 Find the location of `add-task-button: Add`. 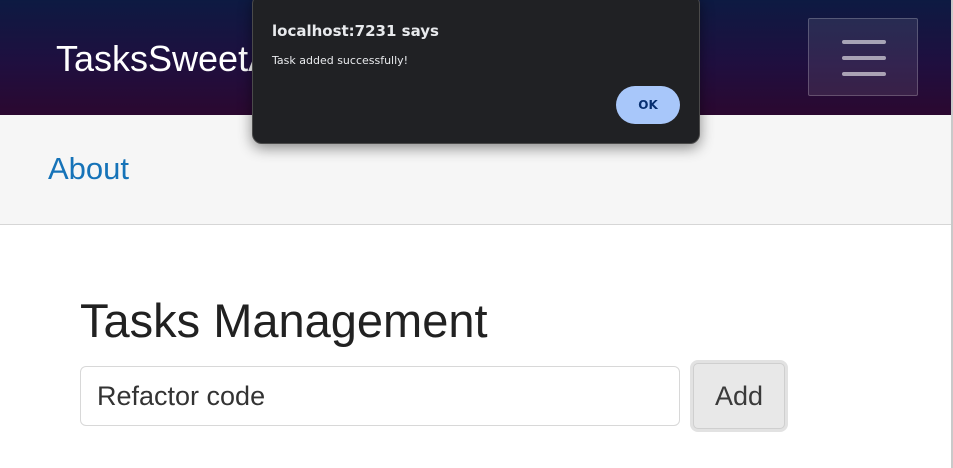

add-task-button: Add is located at coordinates (739, 396).